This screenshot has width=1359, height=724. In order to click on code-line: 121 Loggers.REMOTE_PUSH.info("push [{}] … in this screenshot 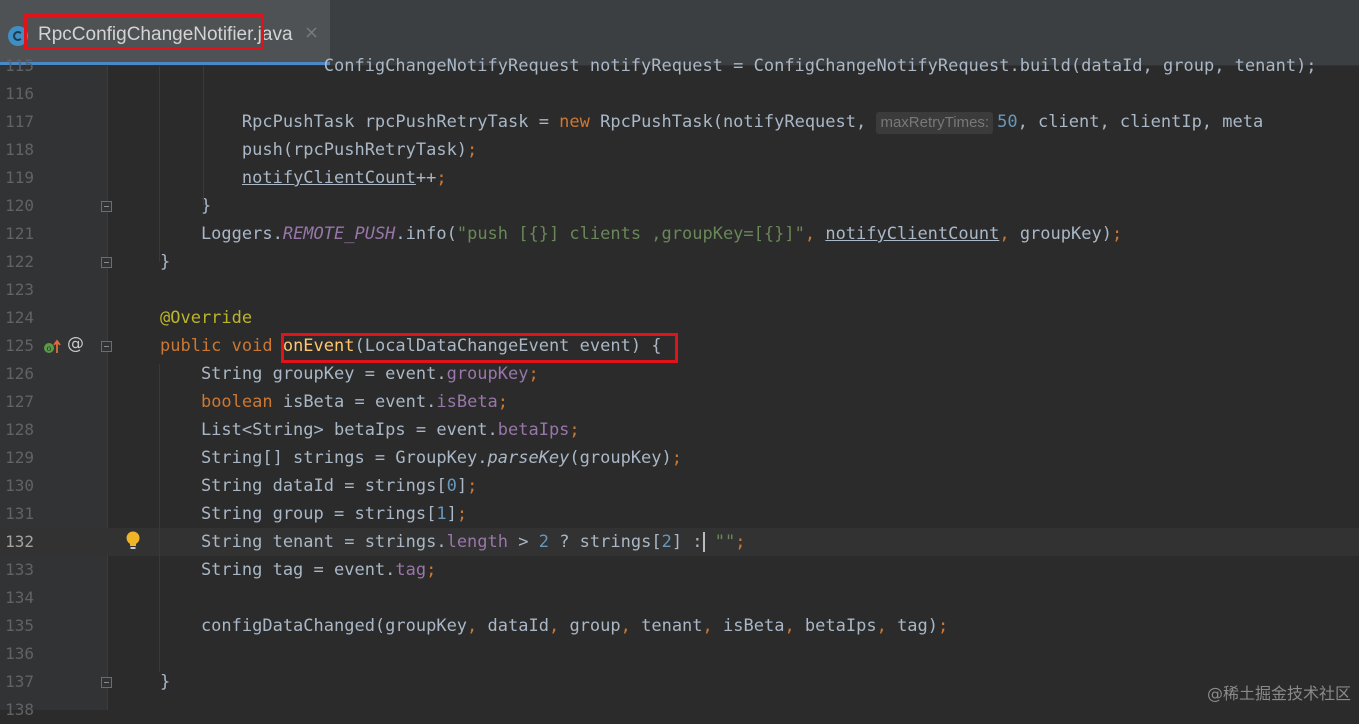, I will do `click(679, 234)`.